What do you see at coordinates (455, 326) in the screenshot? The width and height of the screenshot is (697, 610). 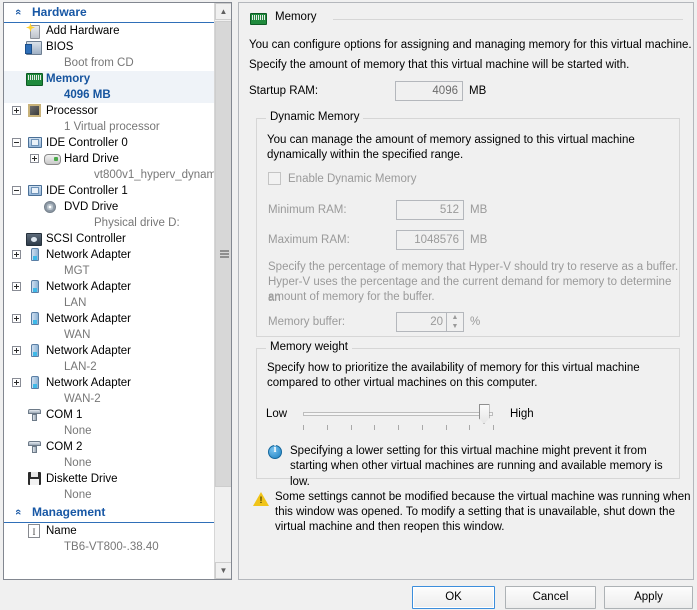 I see `spinner-down-icon: ▼` at bounding box center [455, 326].